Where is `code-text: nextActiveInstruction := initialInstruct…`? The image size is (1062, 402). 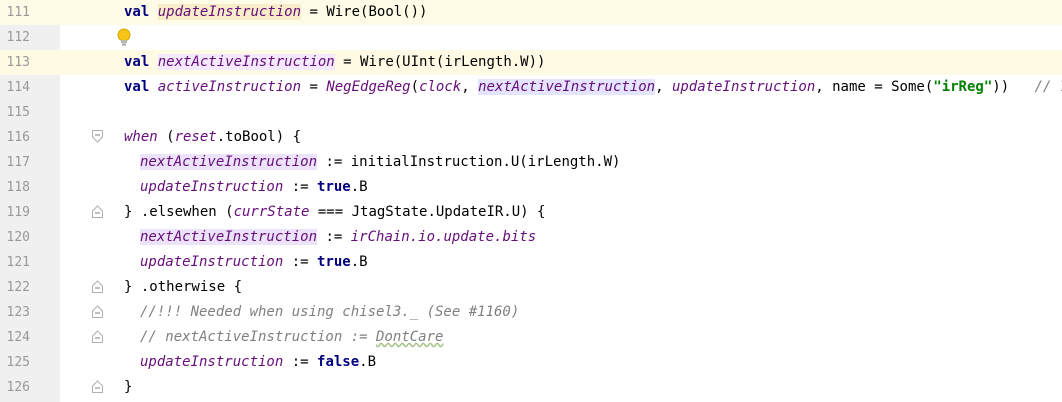 code-text: nextActiveInstruction := initialInstruct… is located at coordinates (380, 162).